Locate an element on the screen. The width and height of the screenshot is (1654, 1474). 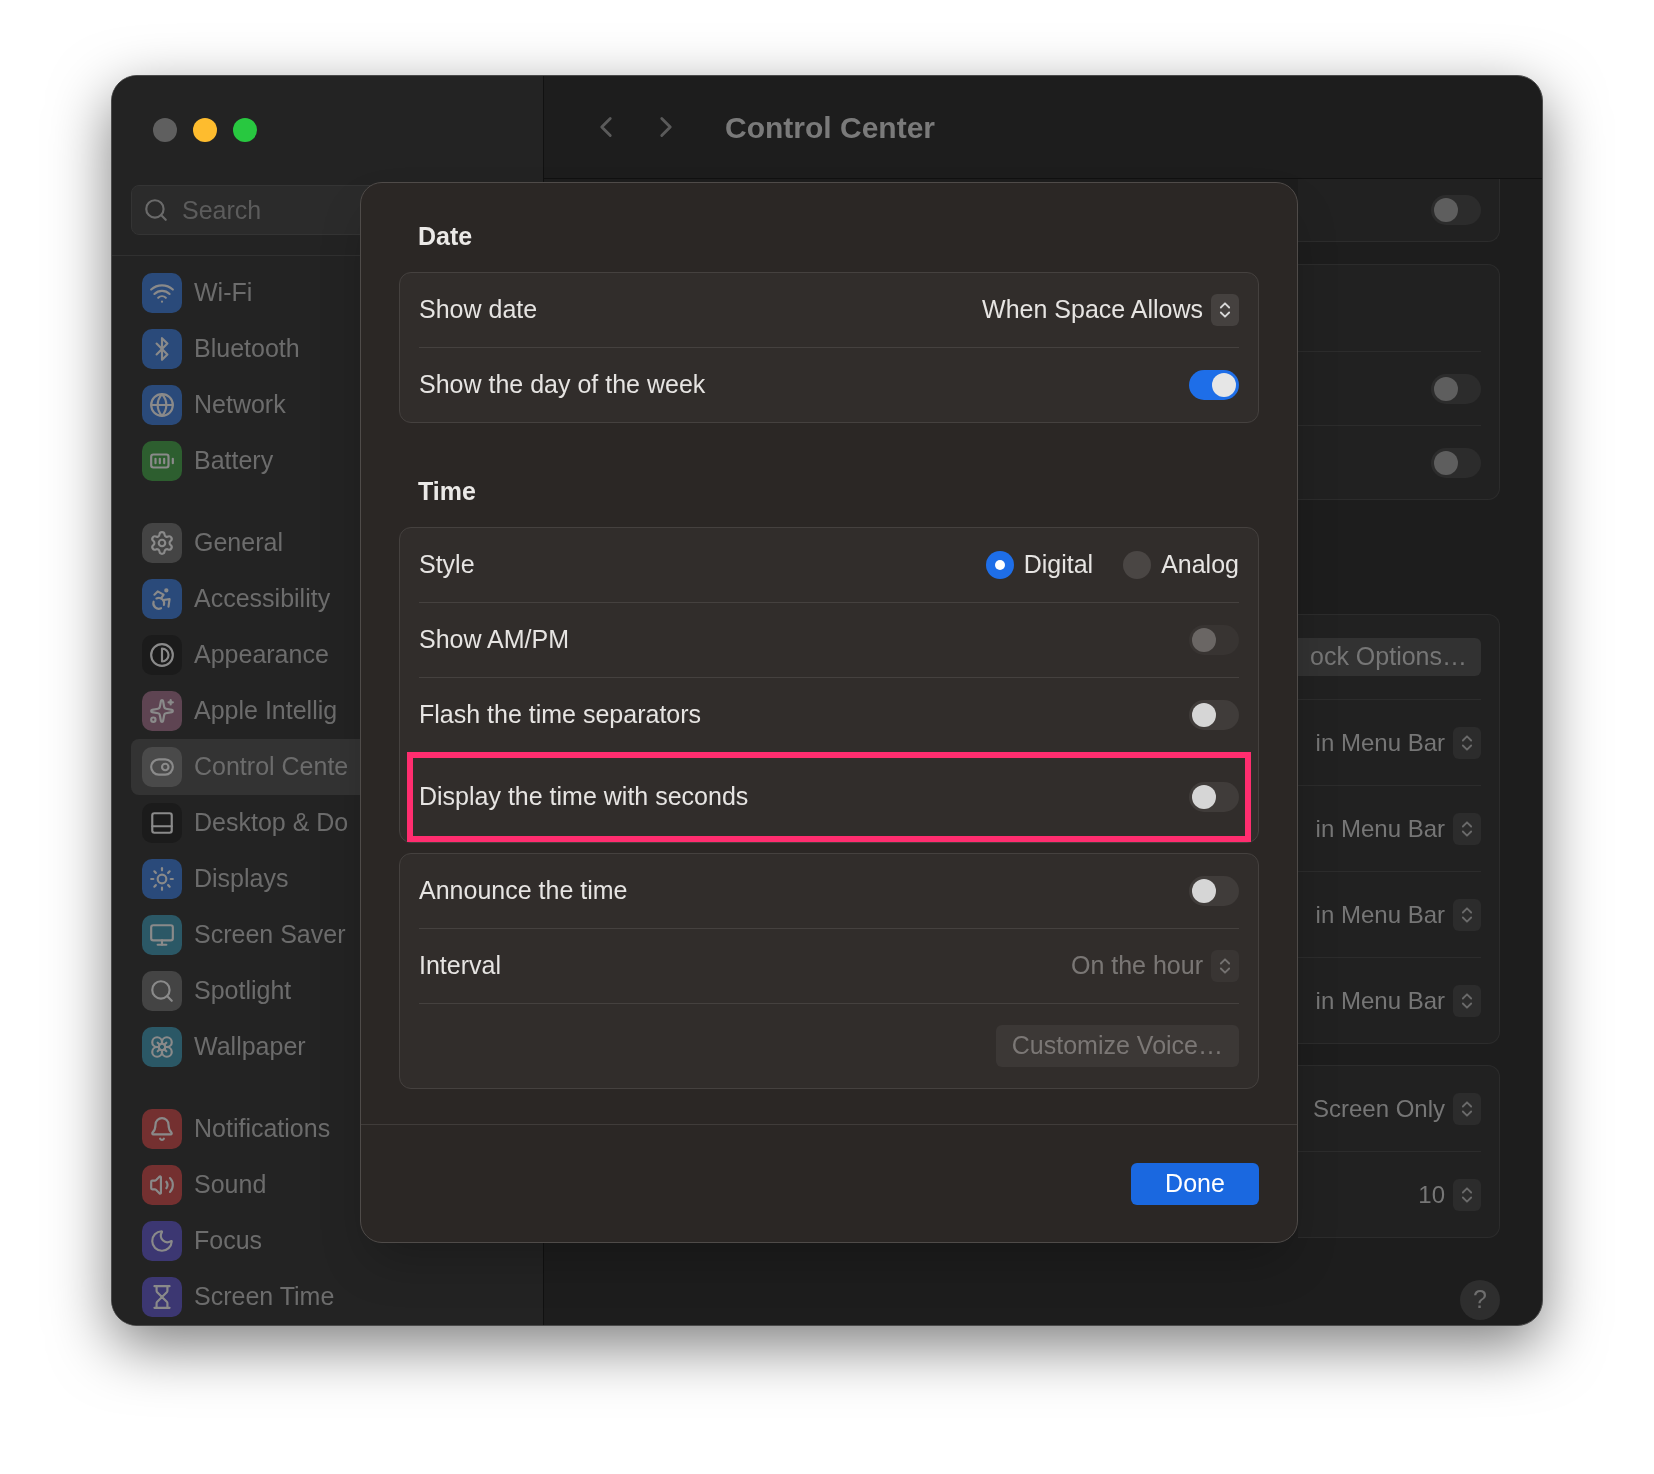
setting-label: Show date is located at coordinates (478, 309).